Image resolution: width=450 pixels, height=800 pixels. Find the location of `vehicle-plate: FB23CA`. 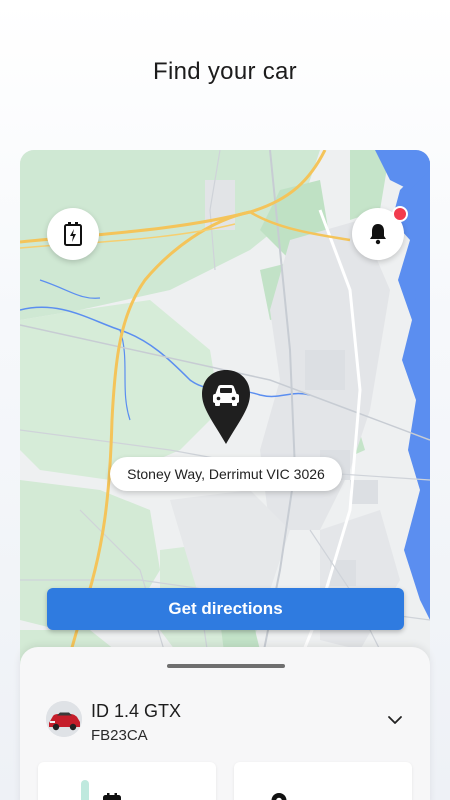

vehicle-plate: FB23CA is located at coordinates (119, 735).